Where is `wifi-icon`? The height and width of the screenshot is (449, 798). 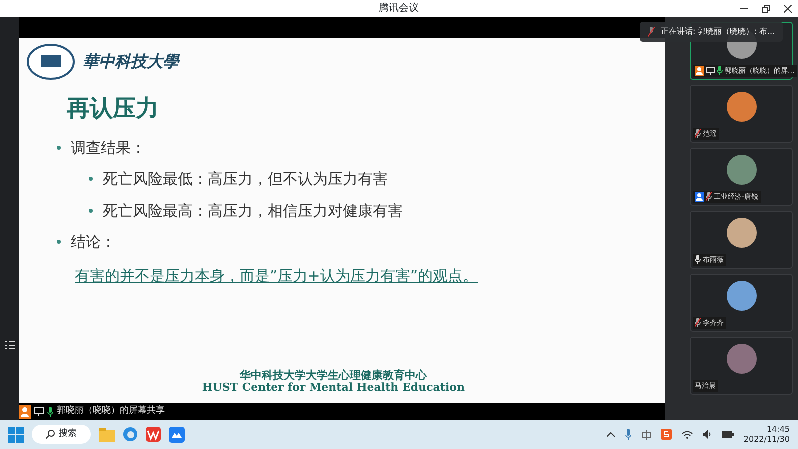
wifi-icon is located at coordinates (687, 434).